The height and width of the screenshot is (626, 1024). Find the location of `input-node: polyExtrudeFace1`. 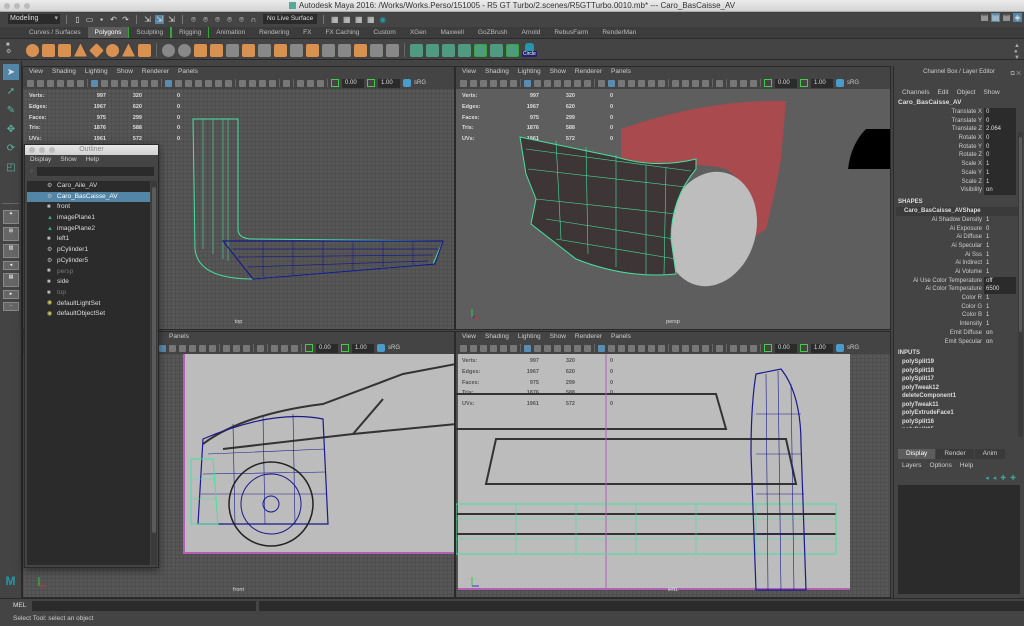

input-node: polyExtrudeFace1 is located at coordinates (959, 413).